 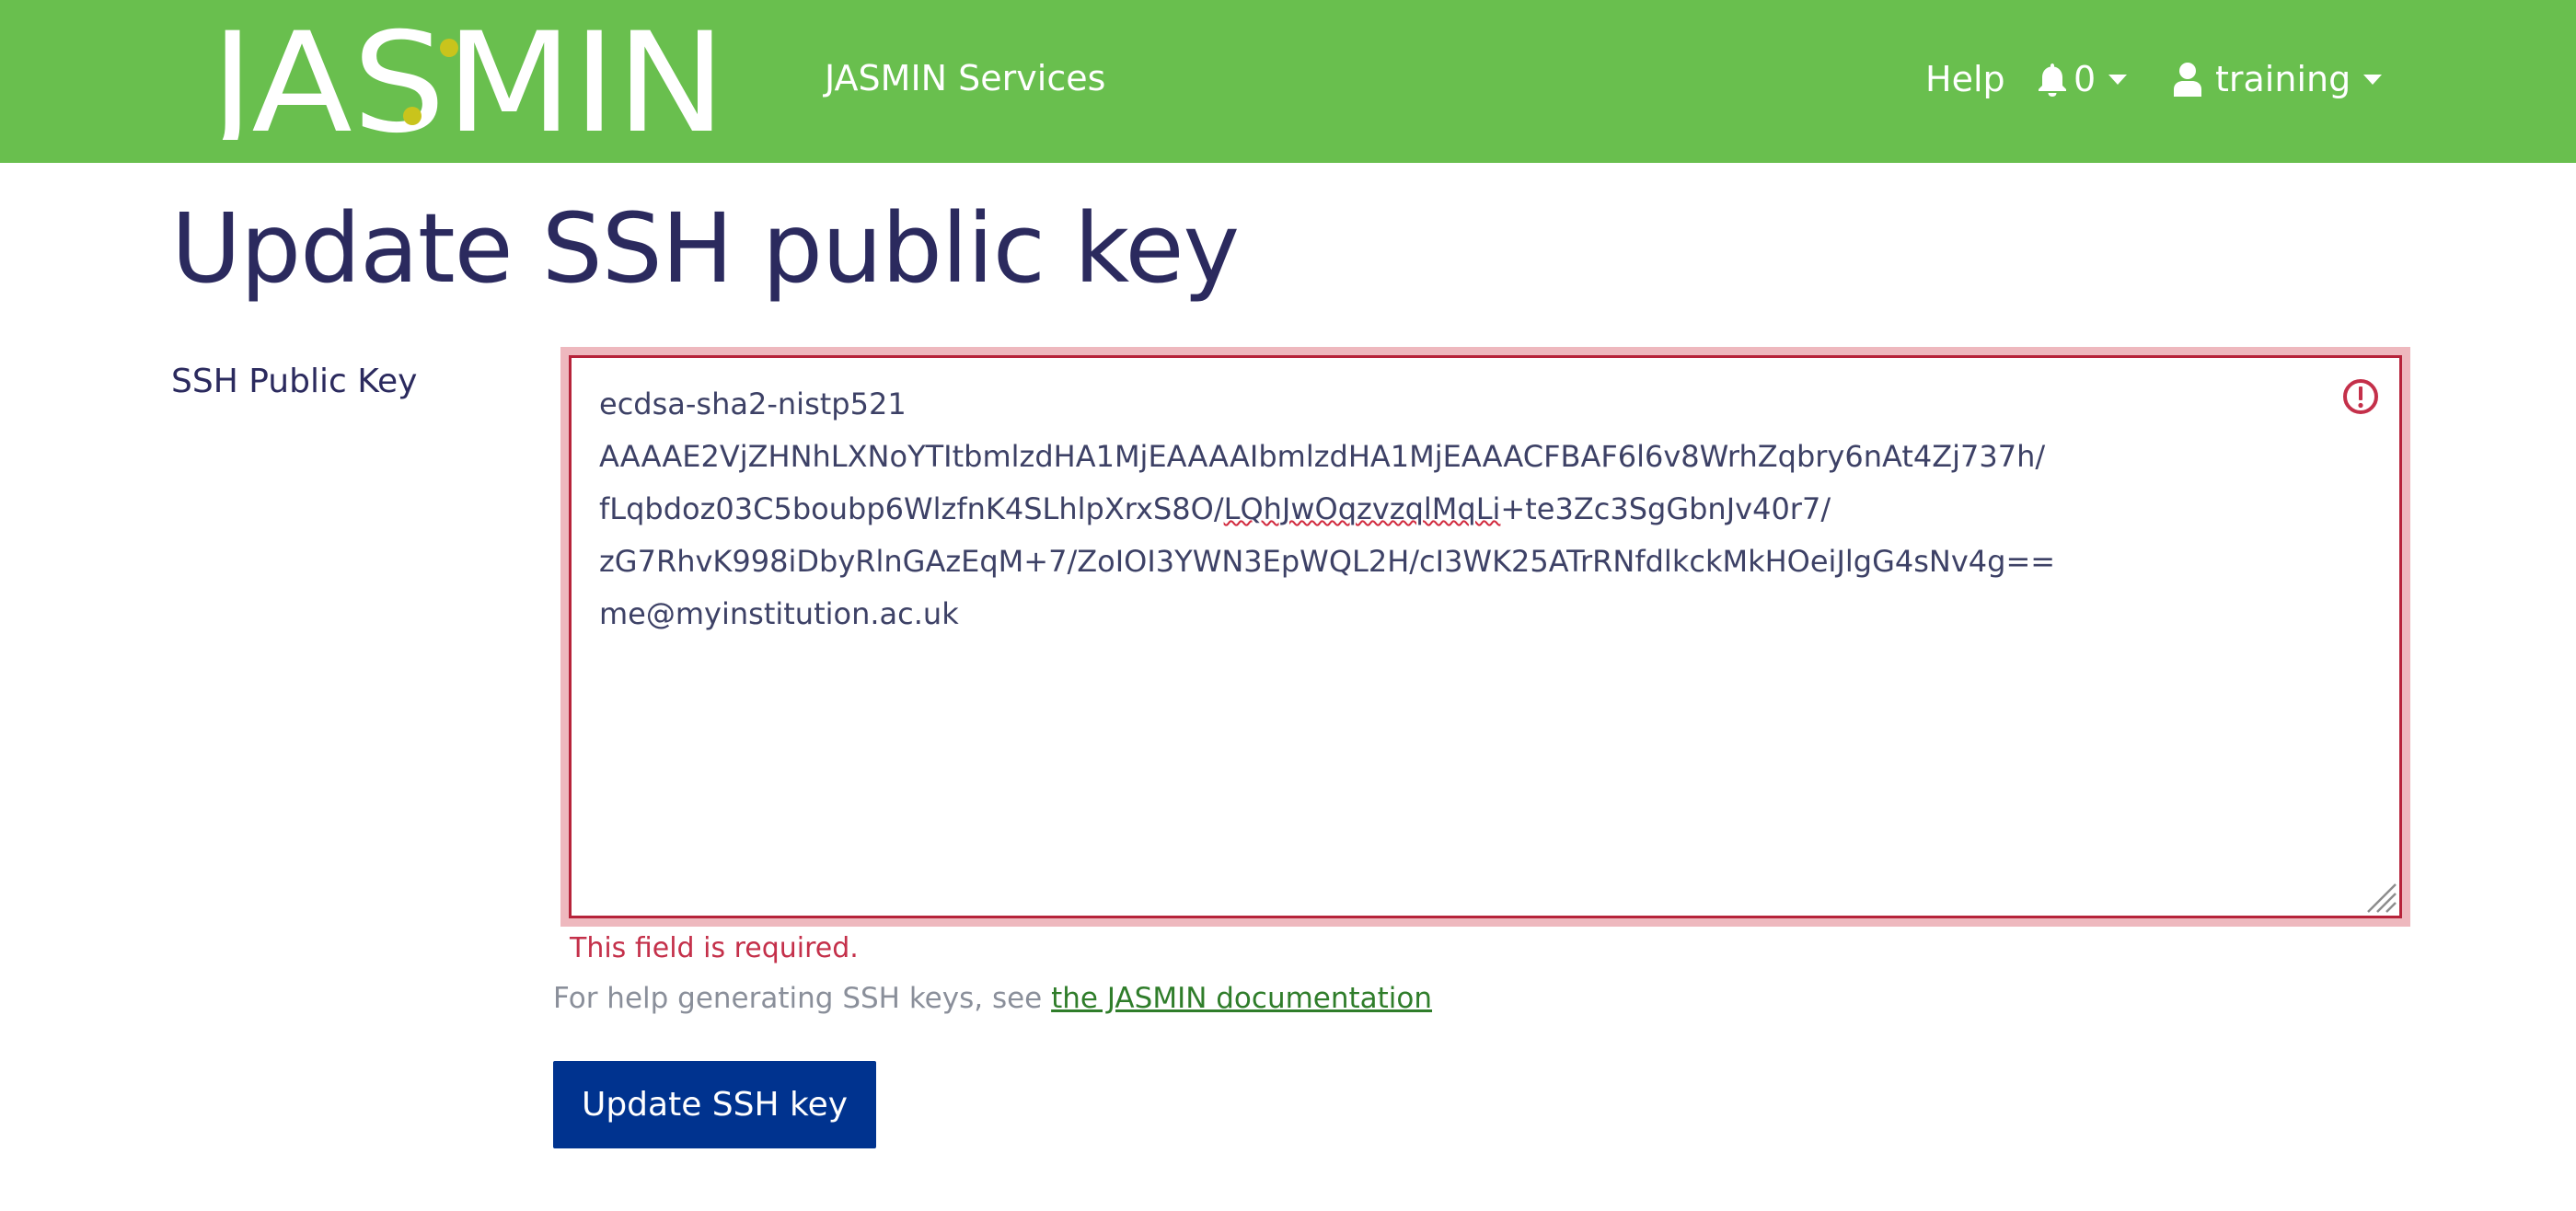 What do you see at coordinates (753, 403) in the screenshot?
I see `ssh-key-line: ecdsa-sha2-nistp521` at bounding box center [753, 403].